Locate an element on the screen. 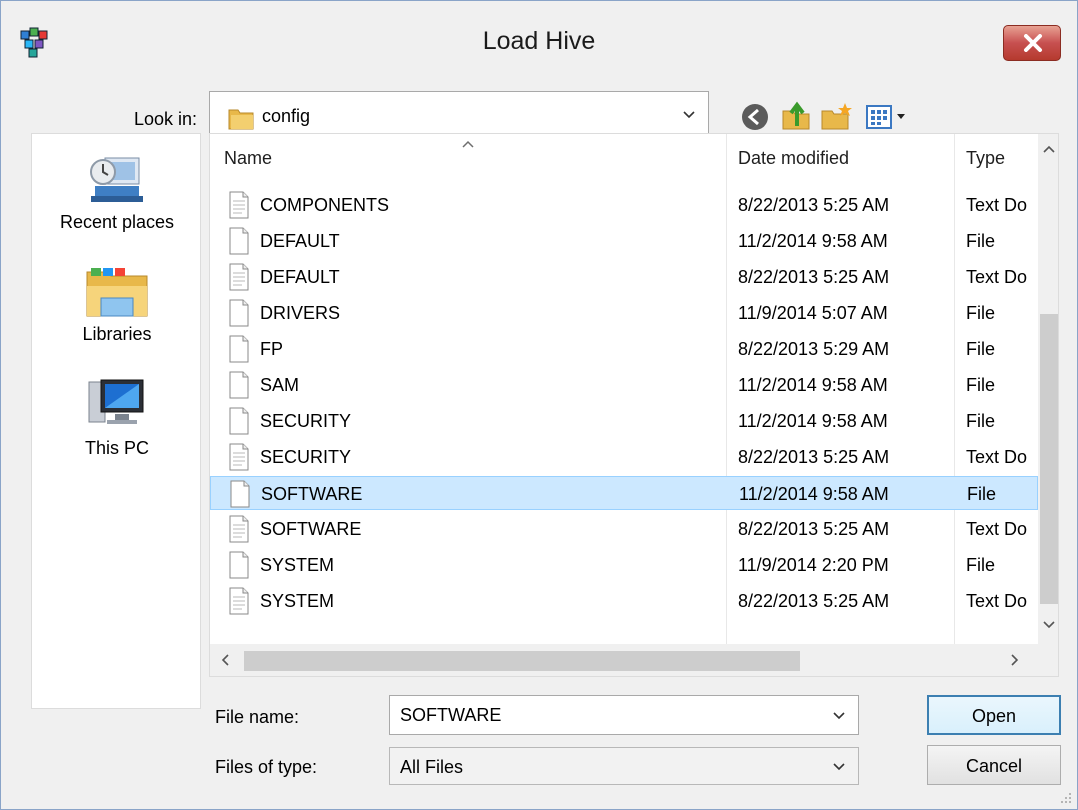  scroll-right-icon is located at coordinates (1015, 660).